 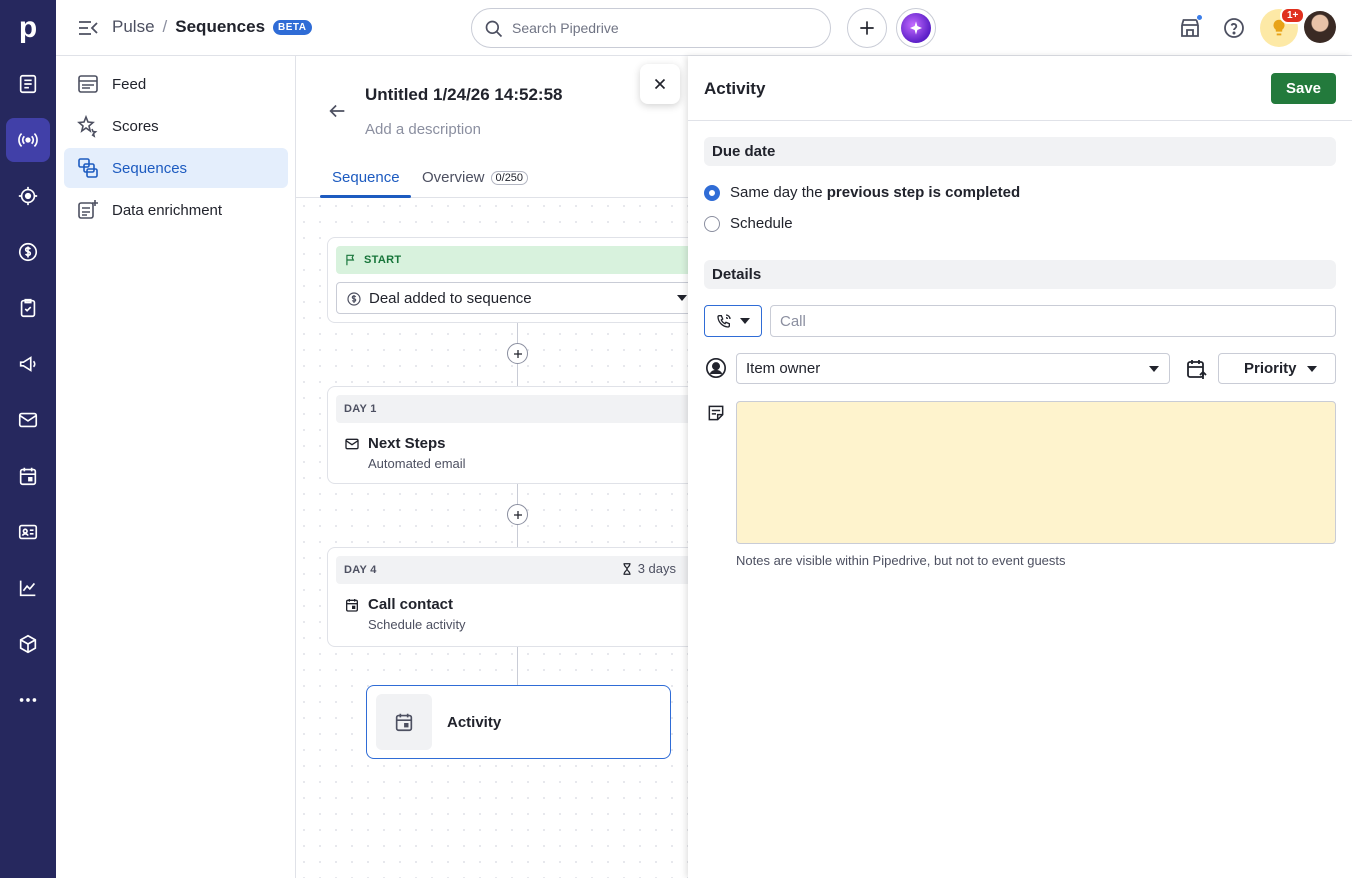 I want to click on contacts-icon, so click(x=28, y=532).